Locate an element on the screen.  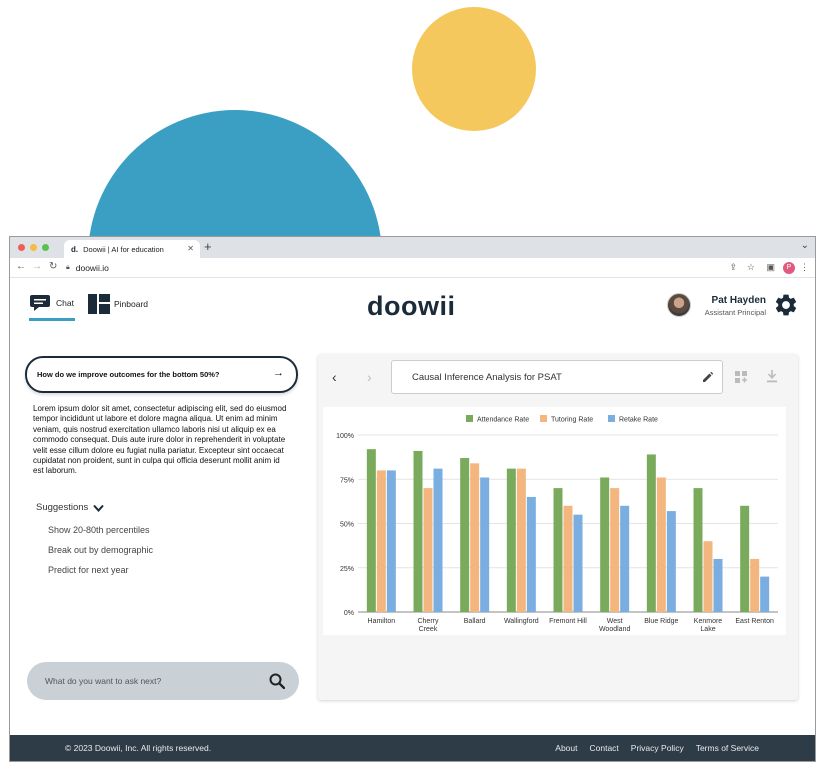
legend-label: Attendance Rate is located at coordinates (503, 420).